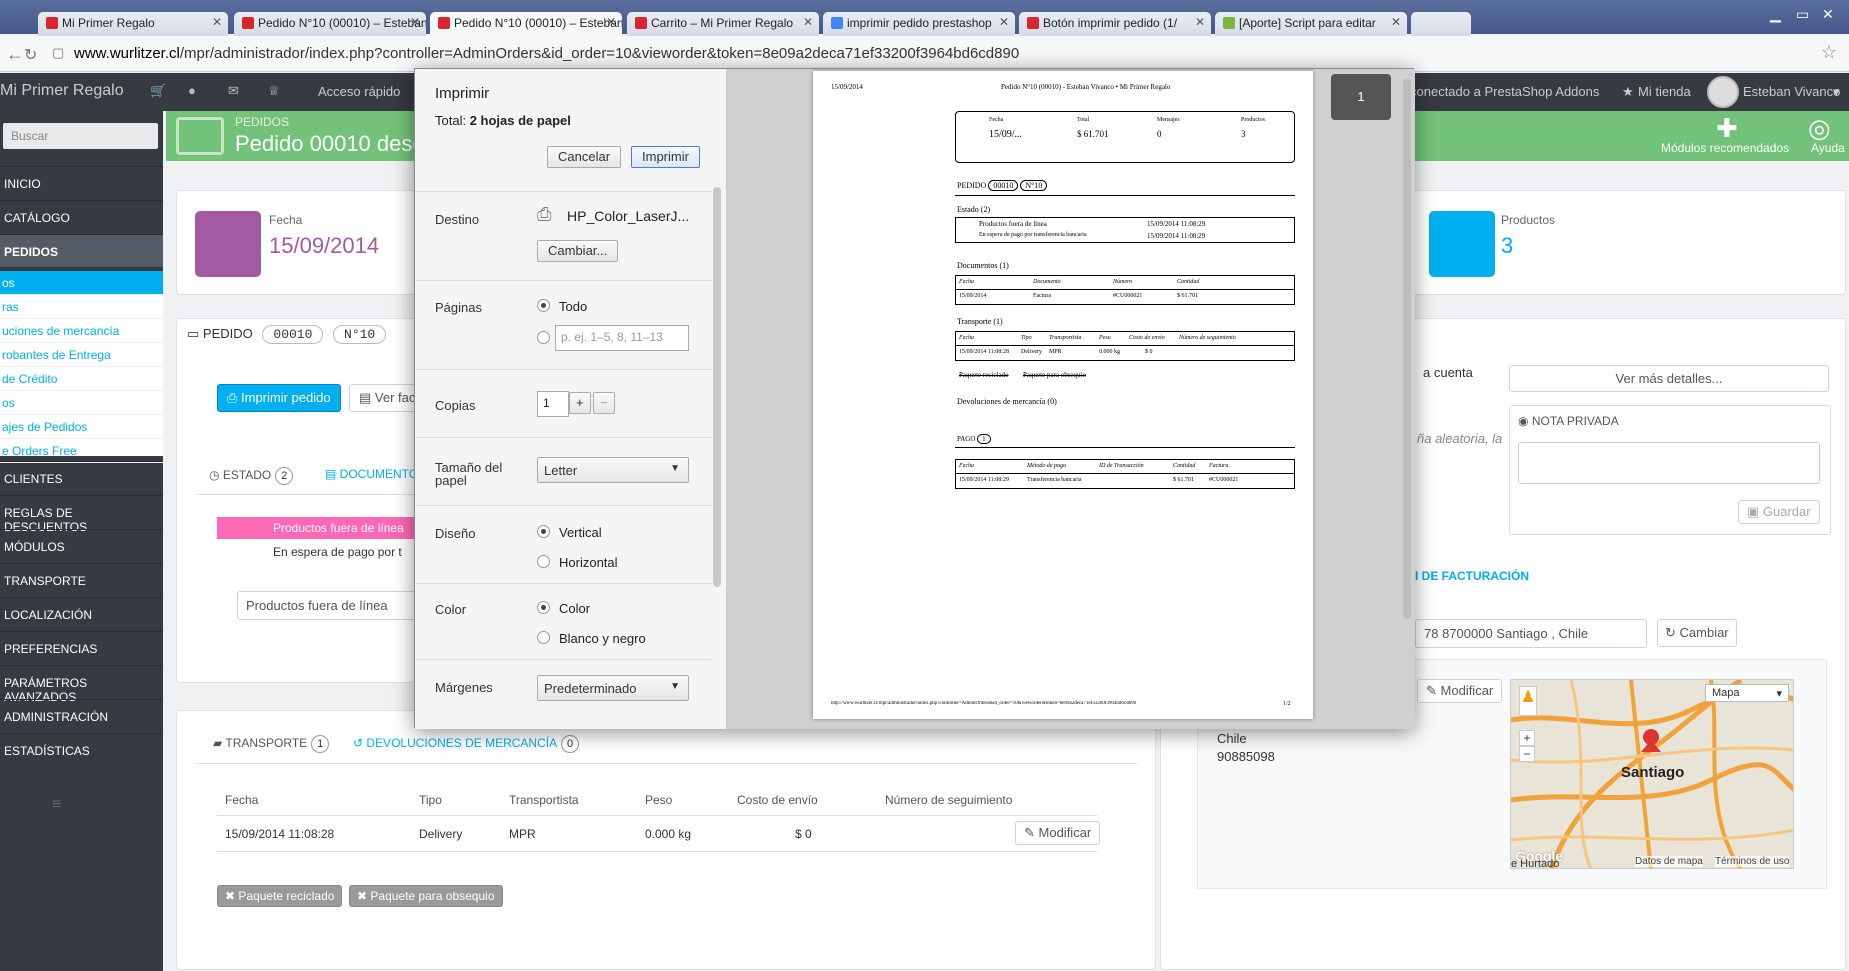  I want to click on layout-landscape-radio, so click(543, 561).